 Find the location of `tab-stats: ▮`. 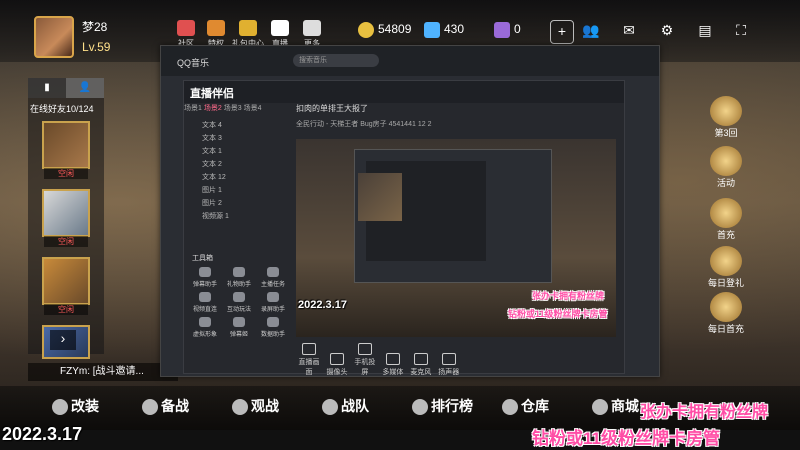

tab-stats: ▮ is located at coordinates (47, 88).